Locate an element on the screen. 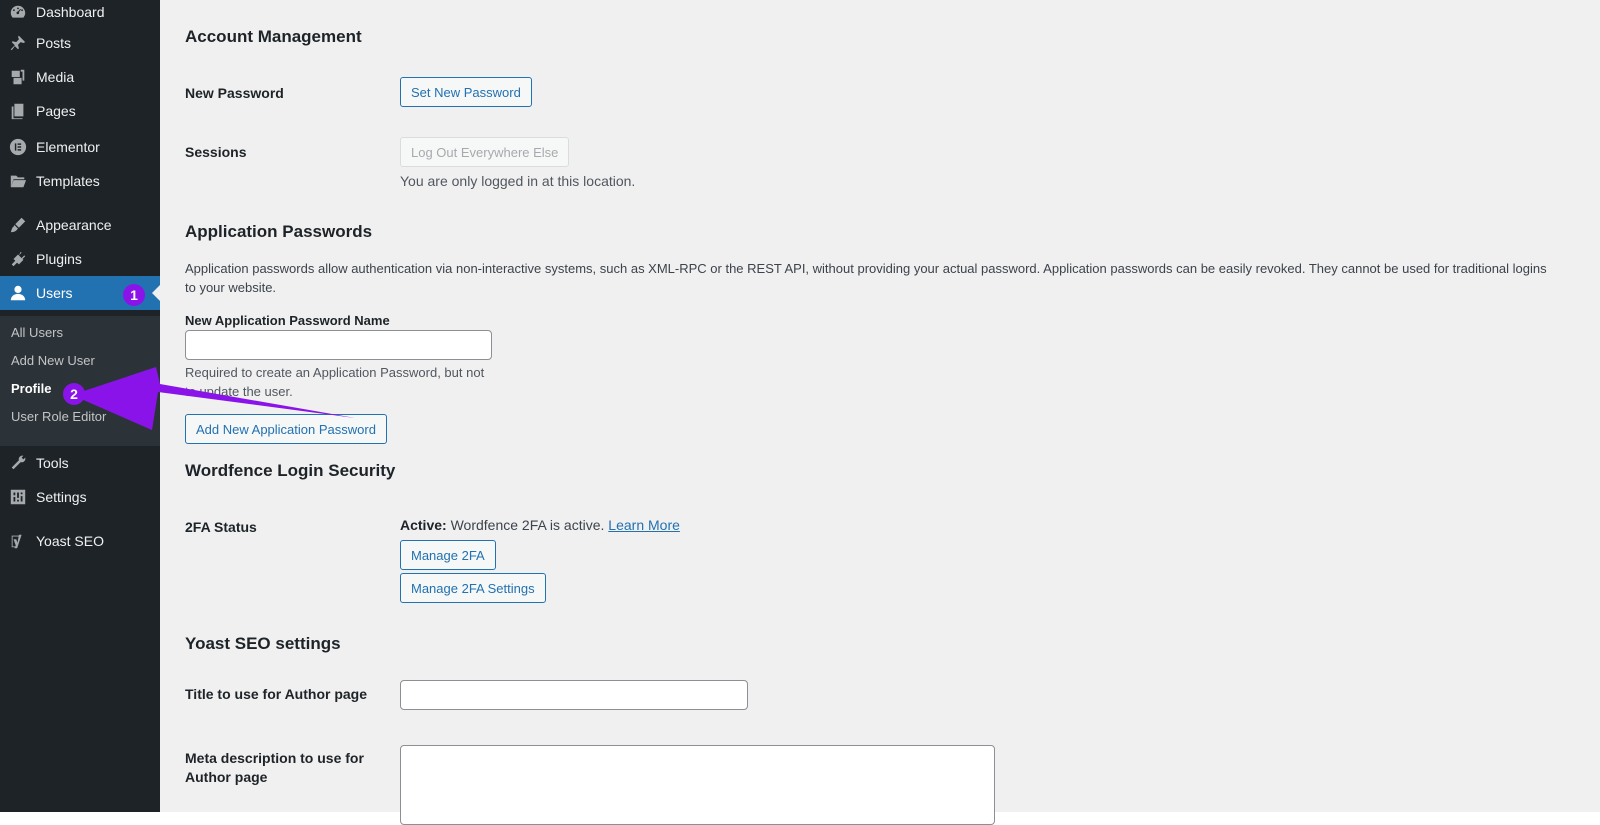  arrow-shape is located at coordinates (213, 398).